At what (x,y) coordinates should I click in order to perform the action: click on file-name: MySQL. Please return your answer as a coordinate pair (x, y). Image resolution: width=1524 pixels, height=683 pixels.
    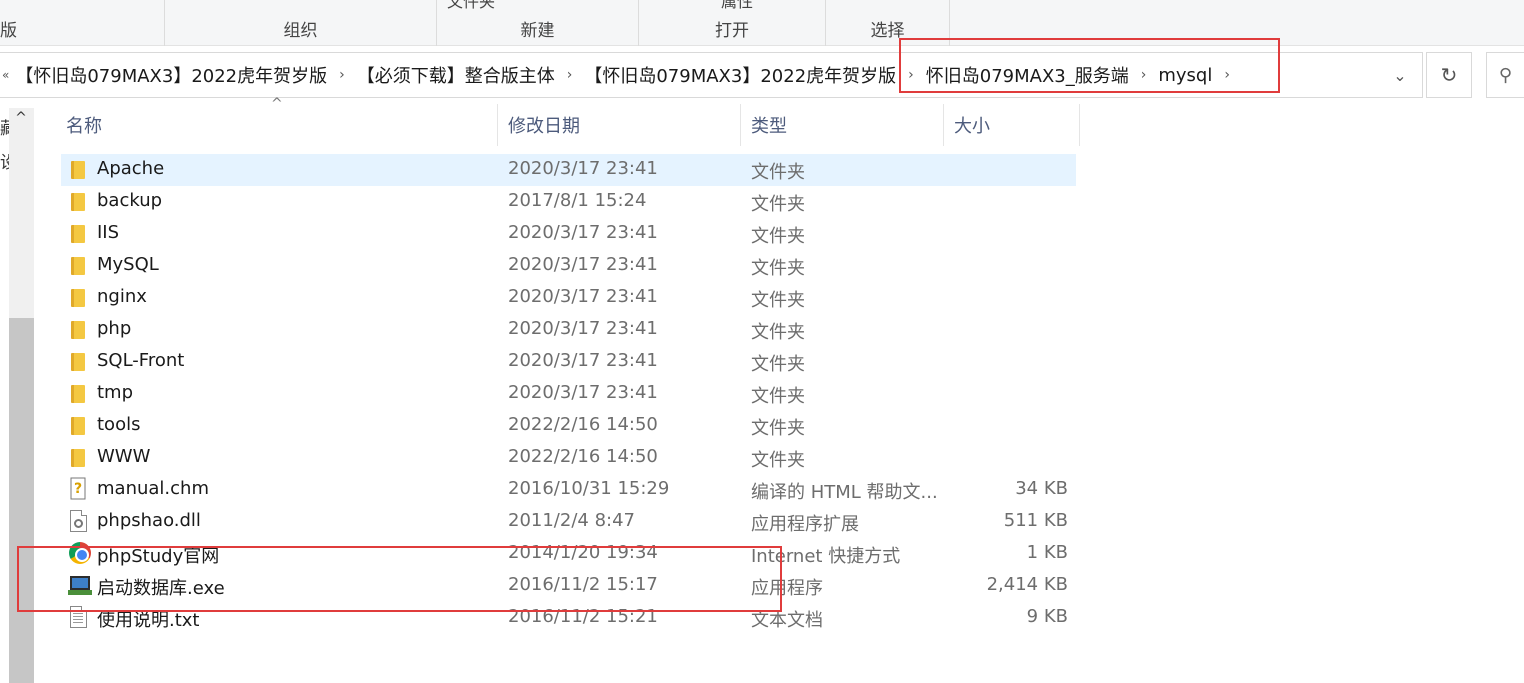
    Looking at the image, I should click on (128, 264).